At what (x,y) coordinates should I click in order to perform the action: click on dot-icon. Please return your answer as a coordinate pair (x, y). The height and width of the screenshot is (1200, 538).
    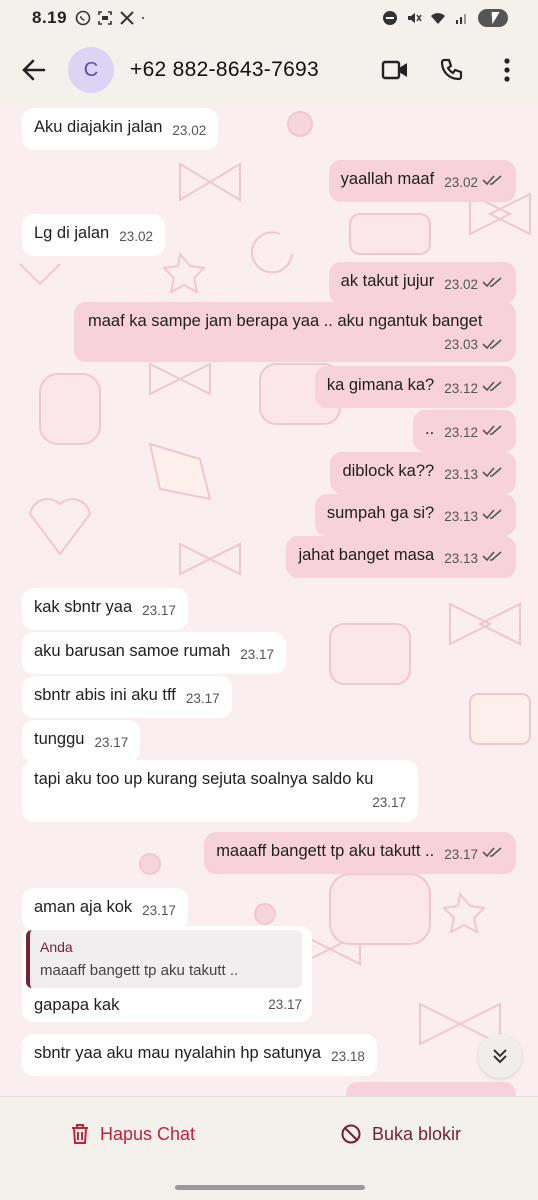
    Looking at the image, I should click on (143, 18).